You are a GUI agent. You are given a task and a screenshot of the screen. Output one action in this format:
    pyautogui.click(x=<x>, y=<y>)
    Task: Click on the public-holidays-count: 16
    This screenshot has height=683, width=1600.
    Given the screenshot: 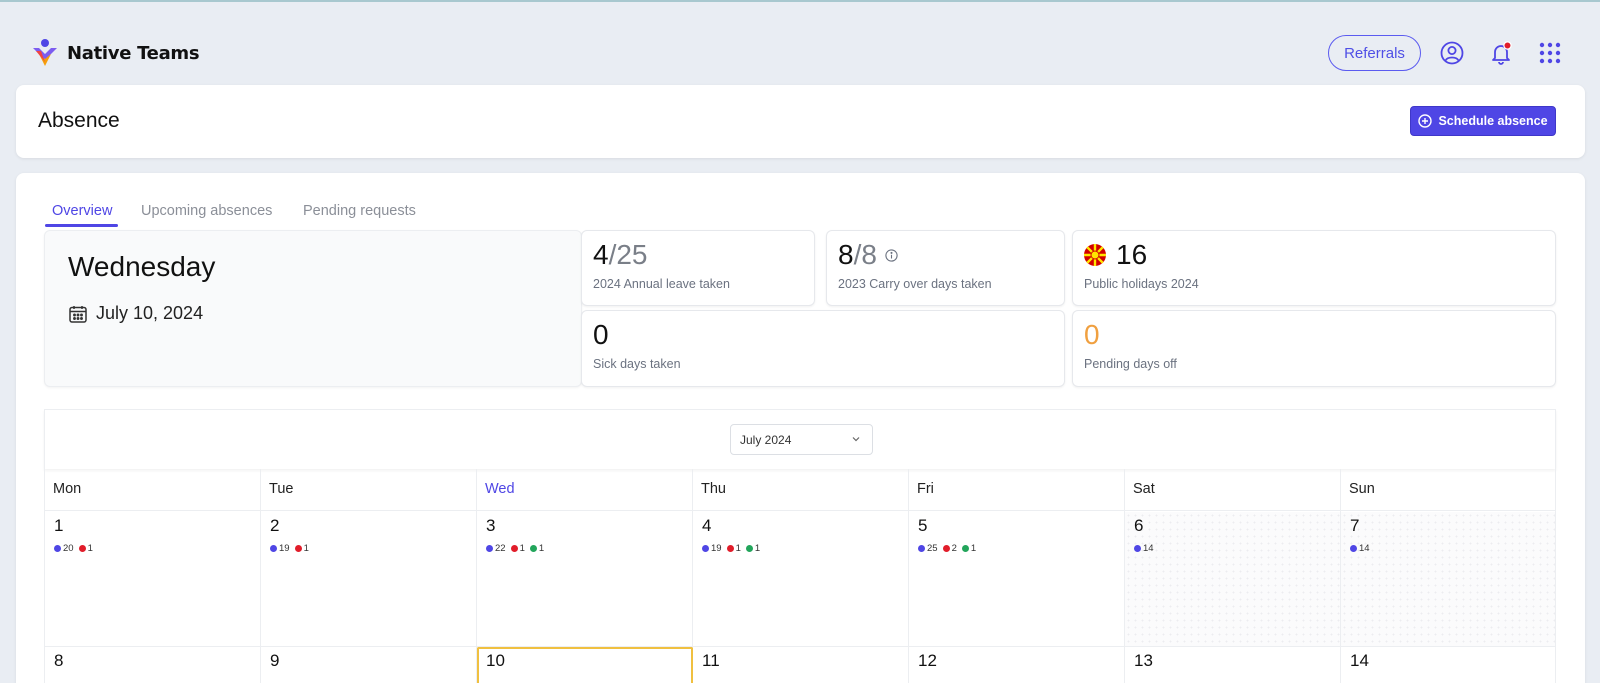 What is the action you would take?
    pyautogui.click(x=1132, y=254)
    